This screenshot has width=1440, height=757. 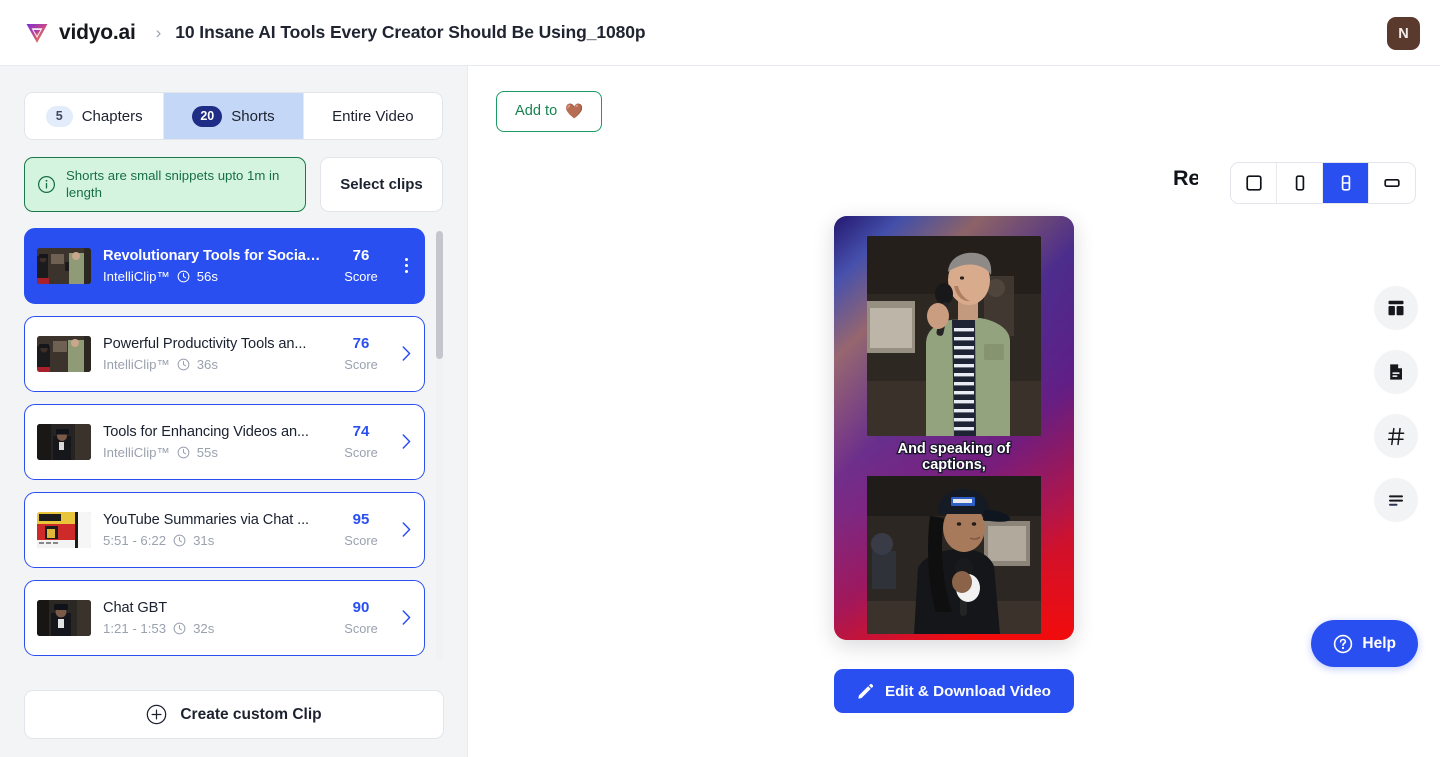 I want to click on clip-score-value: 90, so click(x=361, y=608).